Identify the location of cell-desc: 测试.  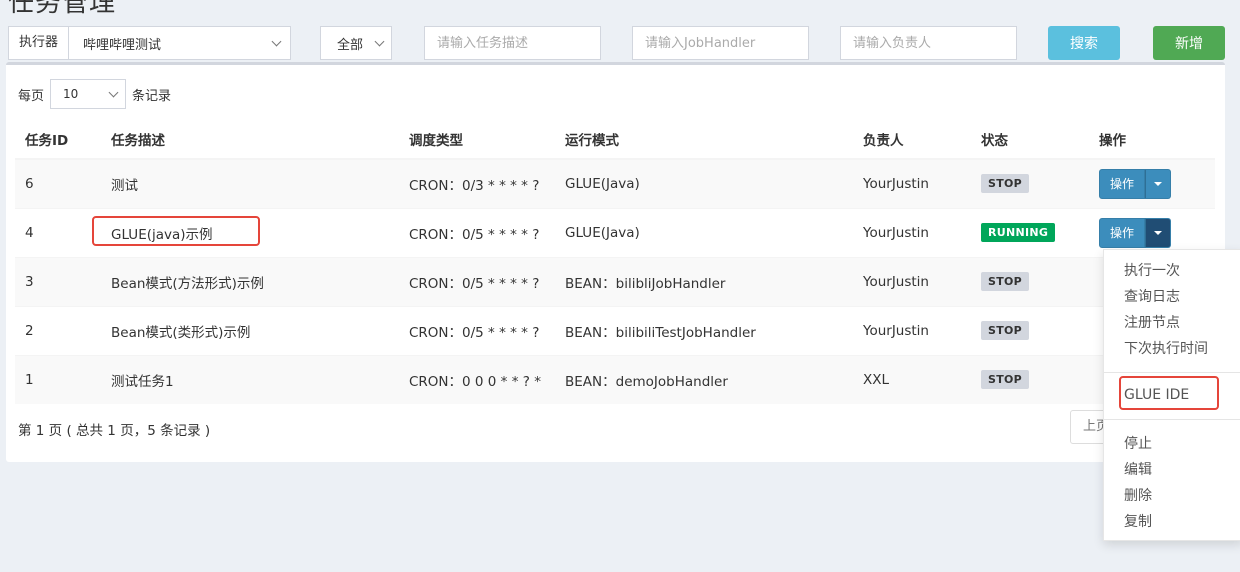
(250, 183).